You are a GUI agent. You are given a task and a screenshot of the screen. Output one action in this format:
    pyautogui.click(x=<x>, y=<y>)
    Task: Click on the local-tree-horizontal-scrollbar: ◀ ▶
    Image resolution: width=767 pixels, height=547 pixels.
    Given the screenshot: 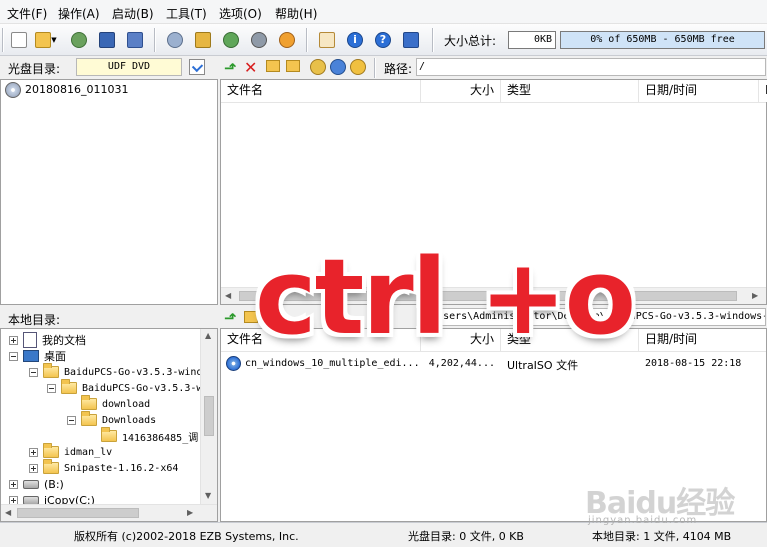 What is the action you would take?
    pyautogui.click(x=109, y=512)
    